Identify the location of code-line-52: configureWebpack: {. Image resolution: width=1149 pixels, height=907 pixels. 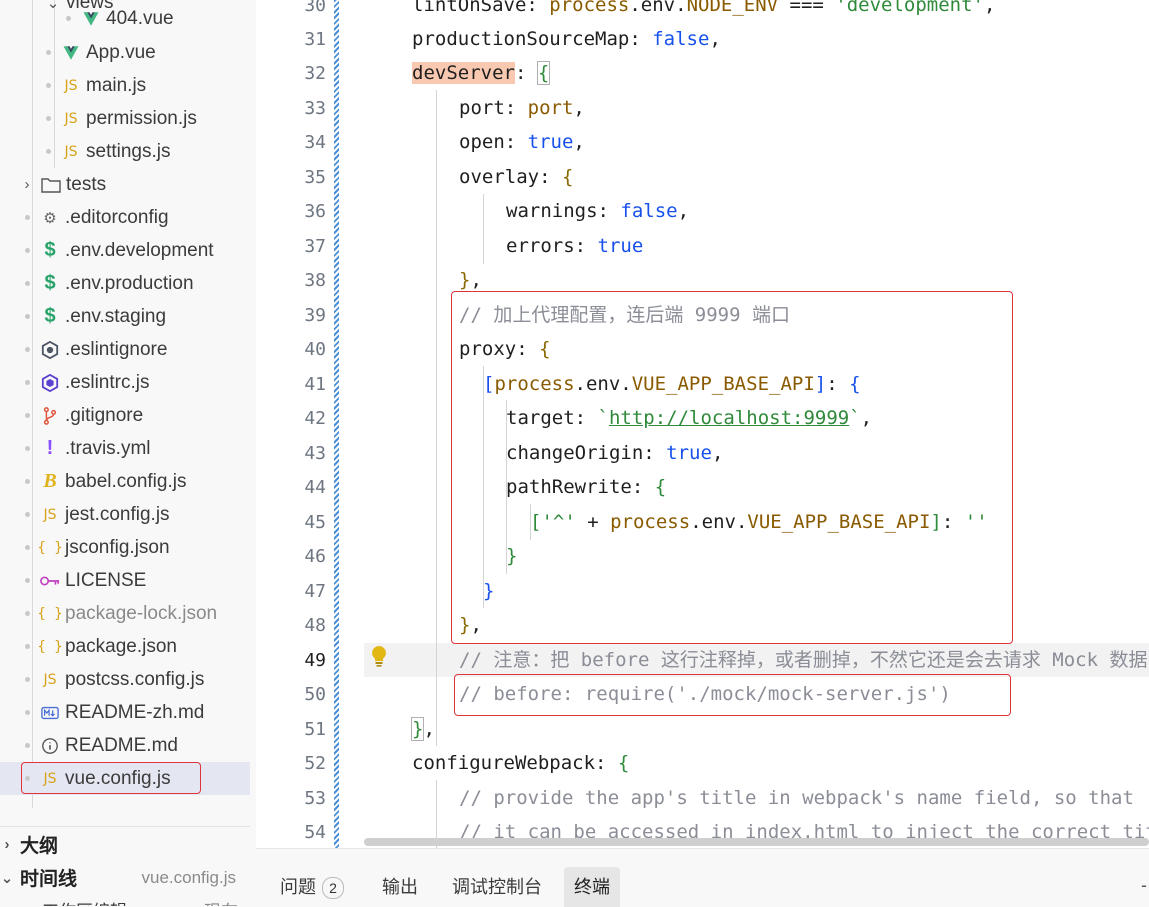
(521, 763).